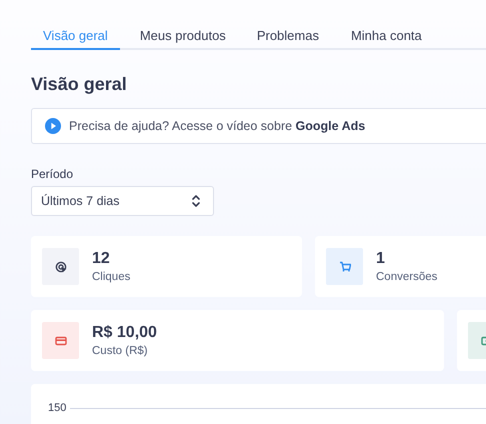 The height and width of the screenshot is (424, 486). I want to click on play-icon, so click(53, 126).